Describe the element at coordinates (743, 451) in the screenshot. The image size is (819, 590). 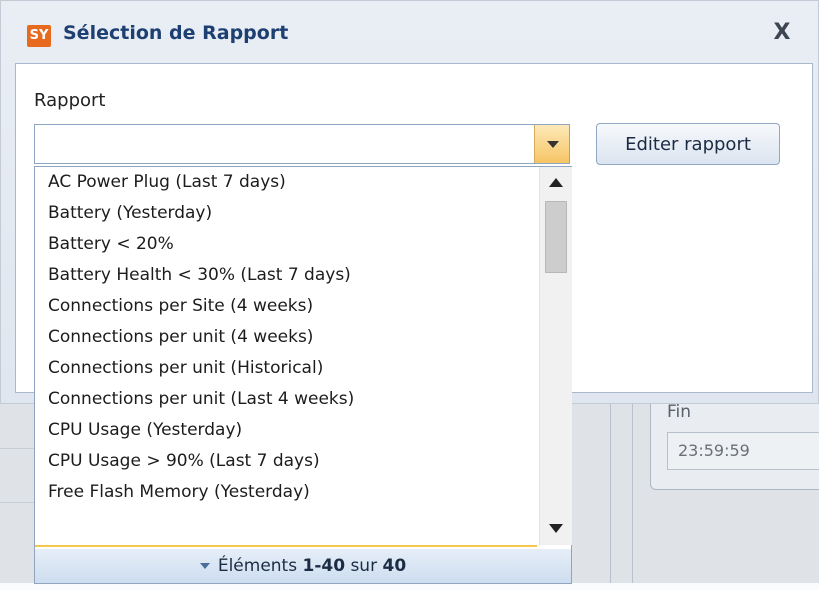
I see `end-time-field: 23:59:59` at that location.